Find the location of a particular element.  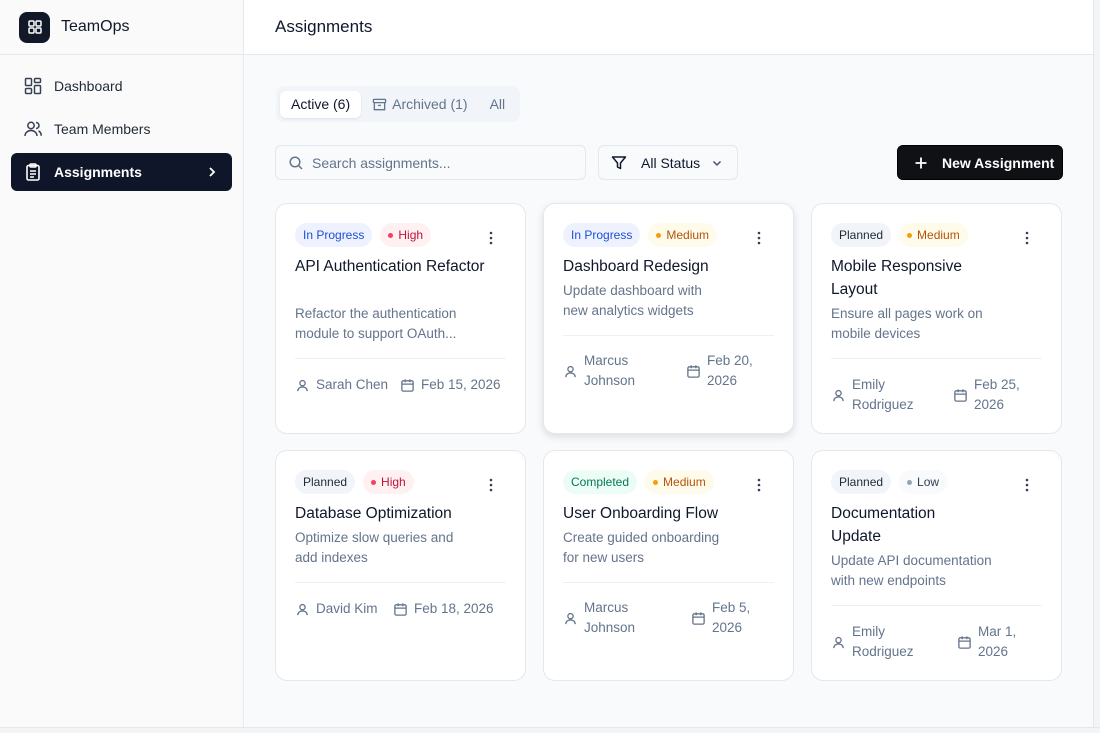

card-title: Database Optimization is located at coordinates (373, 513).